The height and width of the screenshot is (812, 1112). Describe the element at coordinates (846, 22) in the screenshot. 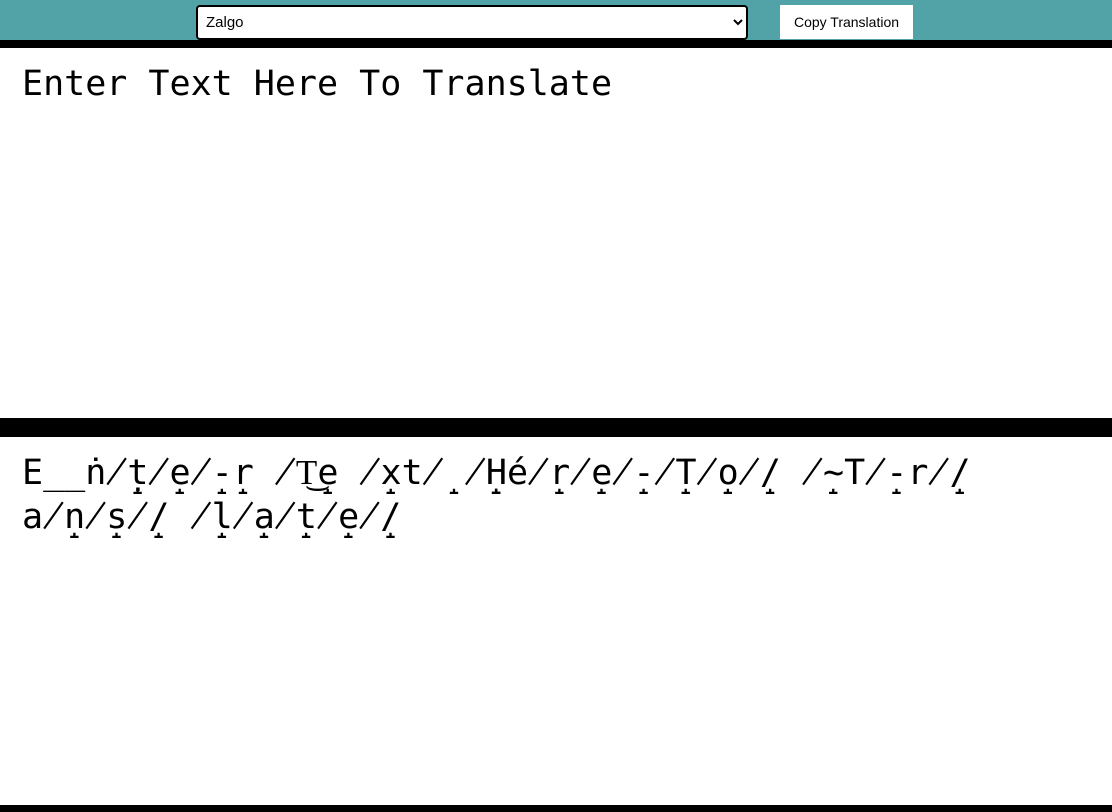

I see `copy-translation-button: Copy Translation` at that location.